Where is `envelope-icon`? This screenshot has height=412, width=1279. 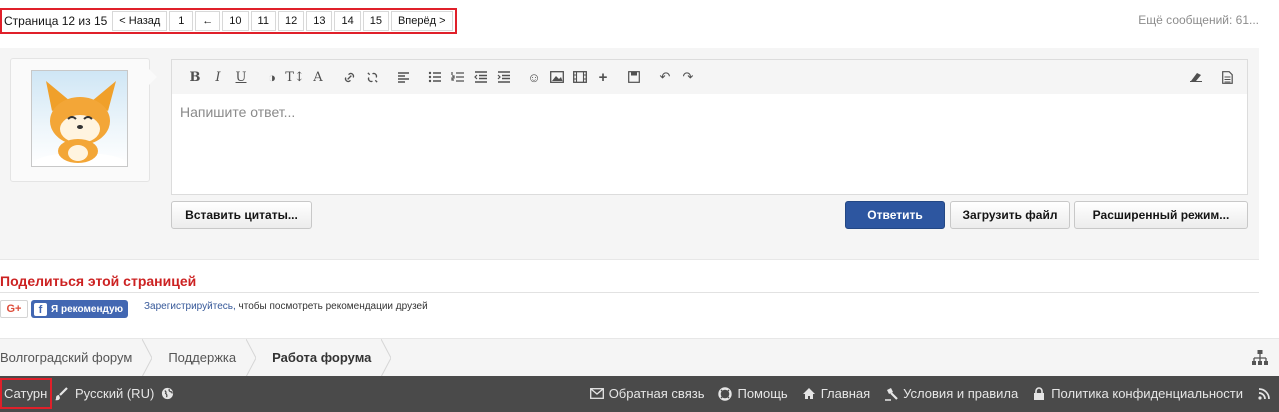 envelope-icon is located at coordinates (596, 394).